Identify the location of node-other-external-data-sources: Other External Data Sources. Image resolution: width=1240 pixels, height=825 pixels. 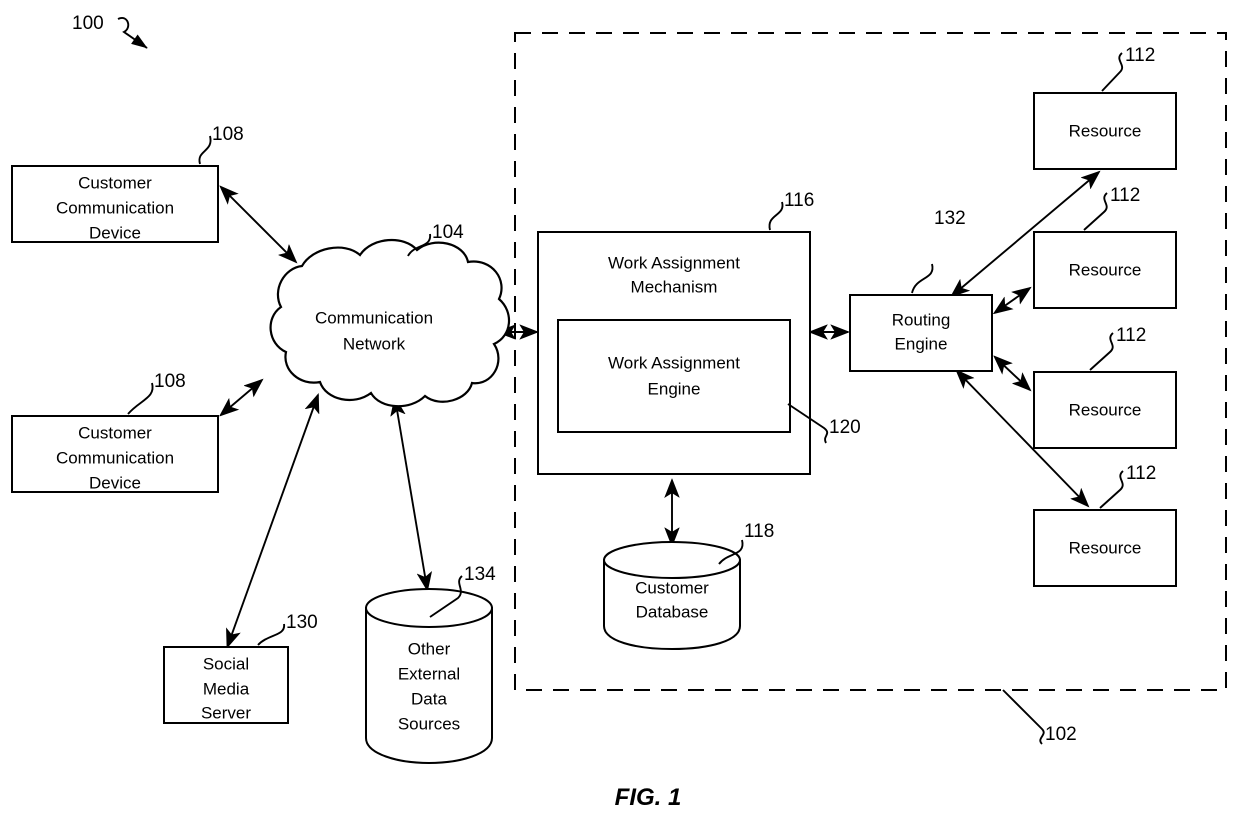
(429, 676).